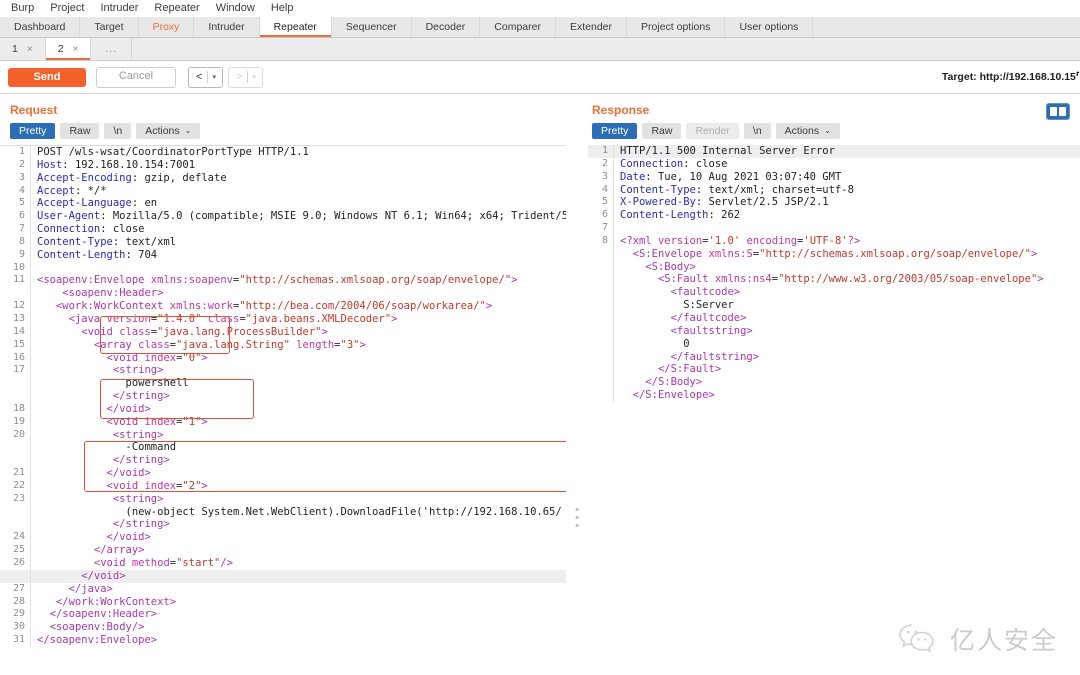 This screenshot has height=675, width=1080. What do you see at coordinates (372, 27) in the screenshot?
I see `tab-sequencer: Sequencer` at bounding box center [372, 27].